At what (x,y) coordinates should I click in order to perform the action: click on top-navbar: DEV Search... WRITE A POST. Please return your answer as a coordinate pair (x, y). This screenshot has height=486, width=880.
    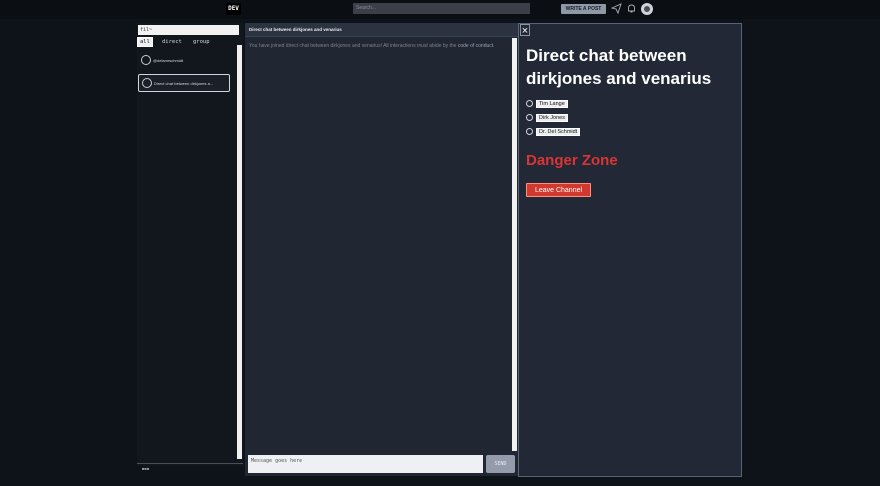
    Looking at the image, I should click on (440, 9).